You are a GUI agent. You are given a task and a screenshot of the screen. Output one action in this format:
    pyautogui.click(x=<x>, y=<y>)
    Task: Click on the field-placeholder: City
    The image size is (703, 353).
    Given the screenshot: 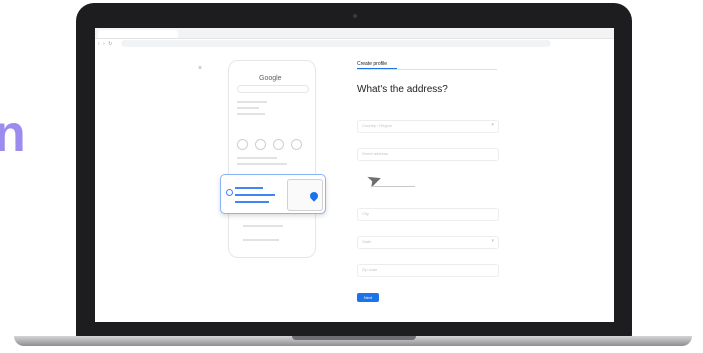 What is the action you would take?
    pyautogui.click(x=365, y=213)
    